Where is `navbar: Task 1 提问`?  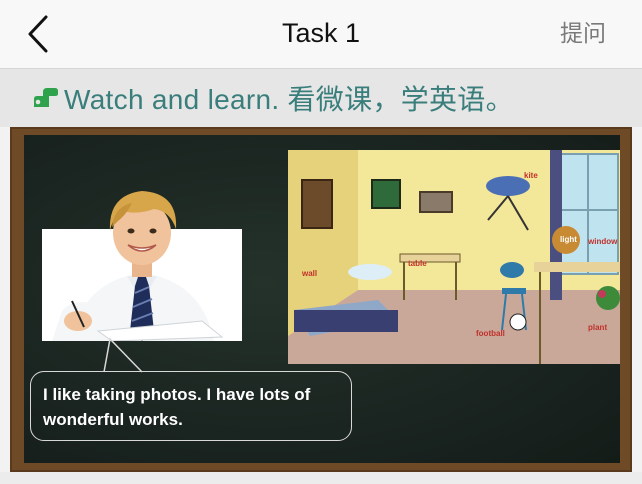
navbar: Task 1 提问 is located at coordinates (321, 34).